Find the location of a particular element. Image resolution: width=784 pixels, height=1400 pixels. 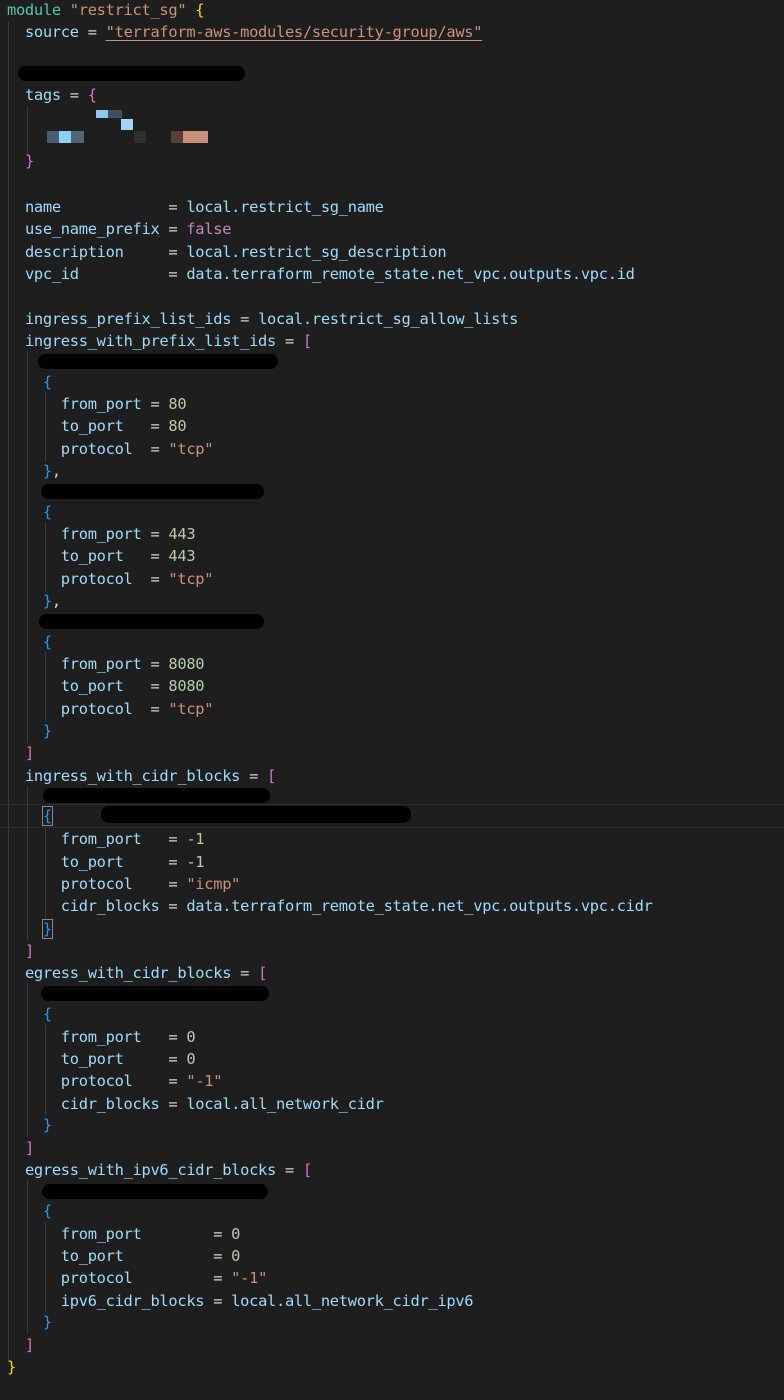

code-line: egress_with_ipv6_cidr_blocks = [ is located at coordinates (168, 1170).